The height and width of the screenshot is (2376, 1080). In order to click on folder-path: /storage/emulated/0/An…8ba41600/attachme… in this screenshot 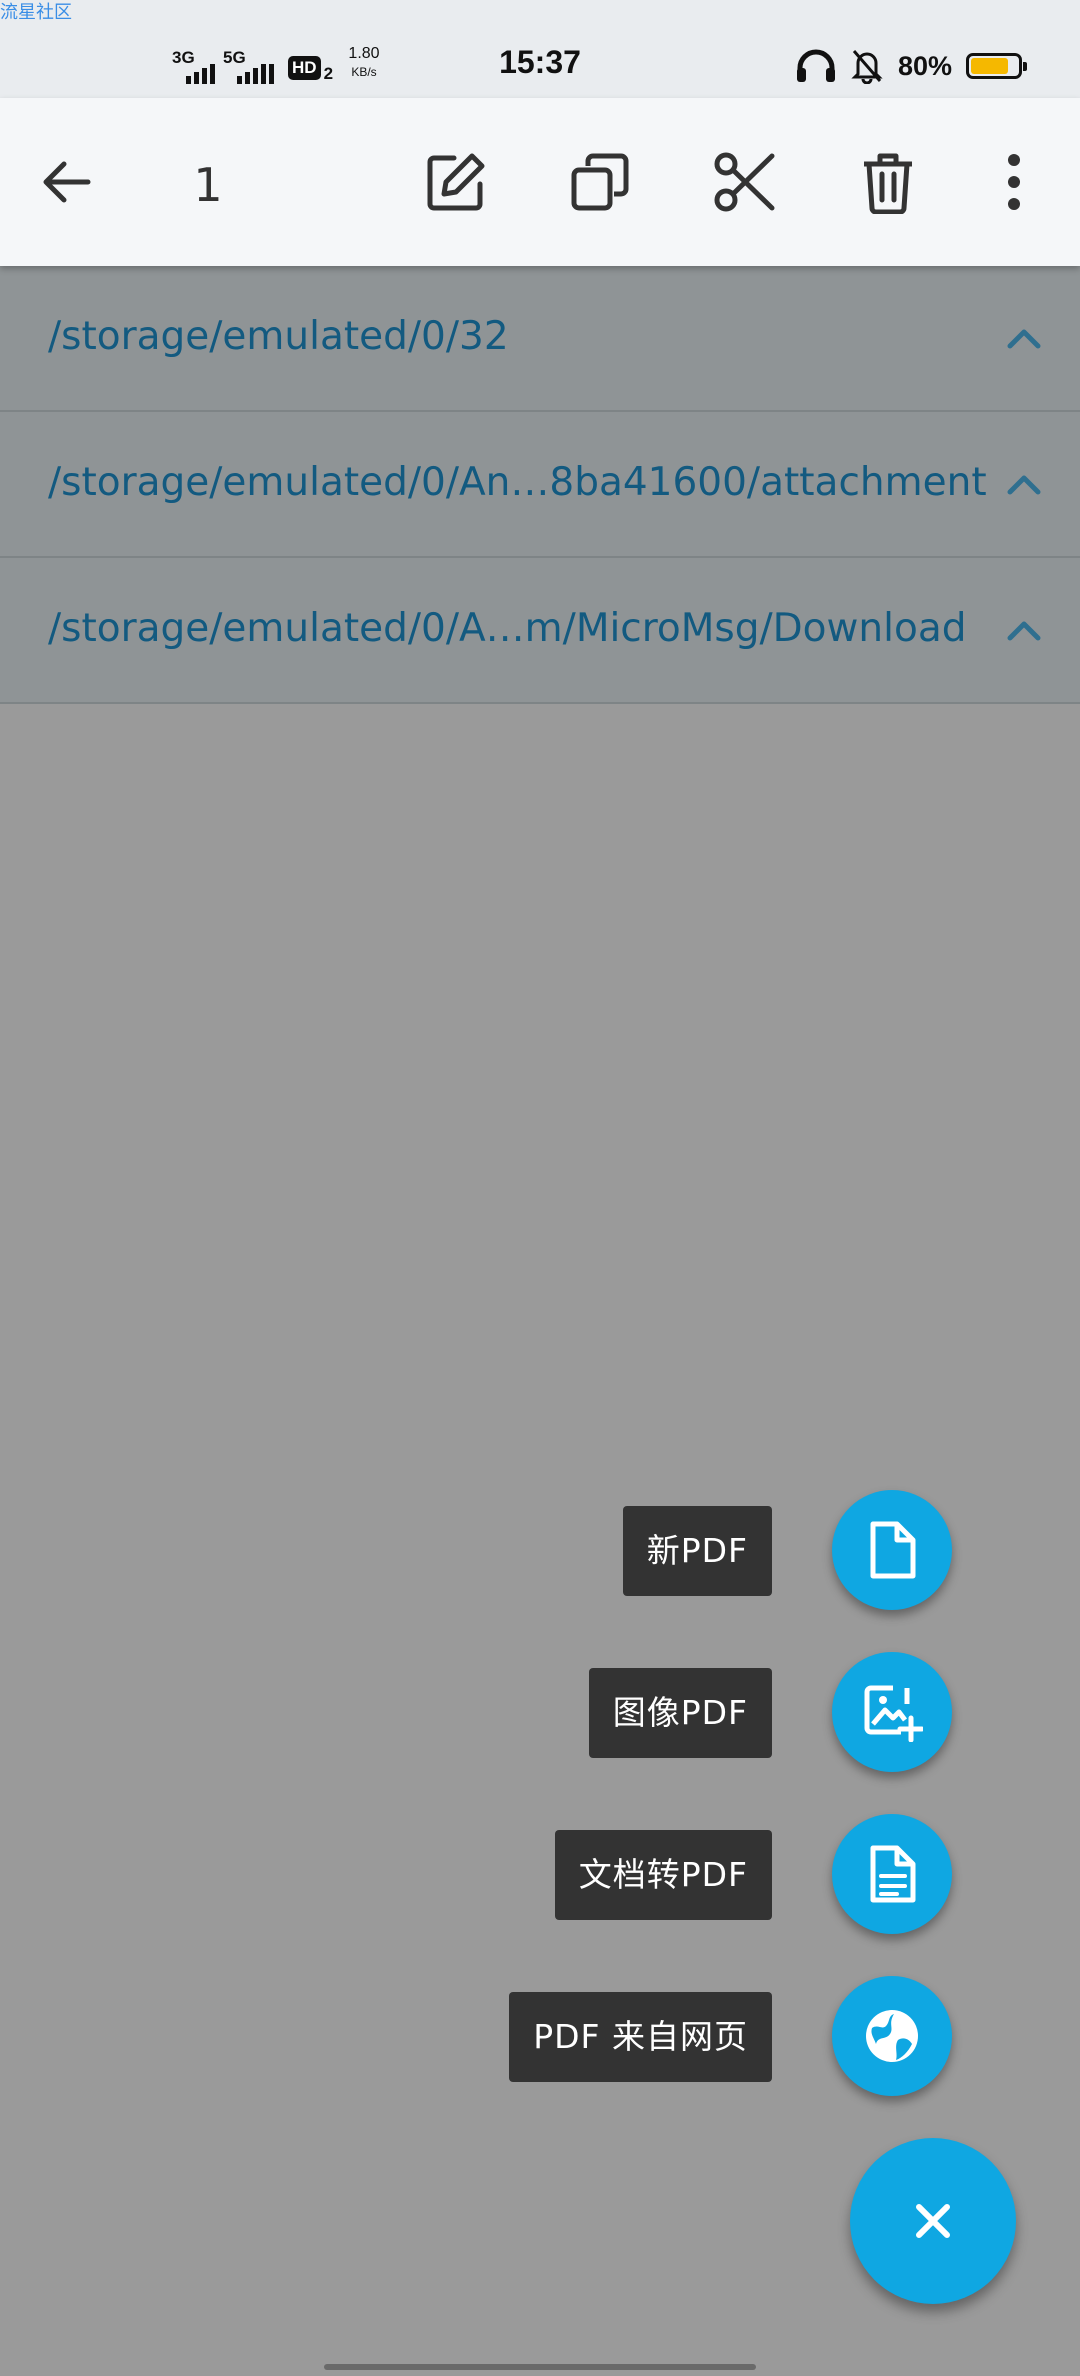, I will do `click(517, 482)`.